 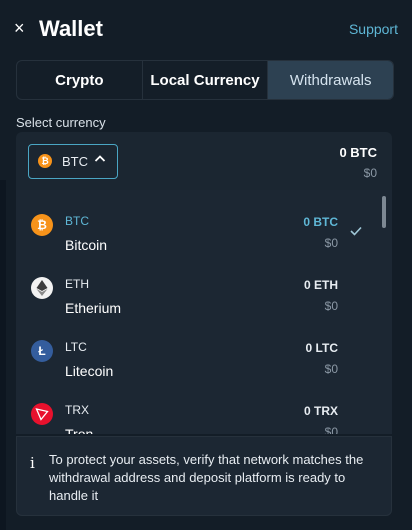 What do you see at coordinates (32, 463) in the screenshot?
I see `info-icon: i` at bounding box center [32, 463].